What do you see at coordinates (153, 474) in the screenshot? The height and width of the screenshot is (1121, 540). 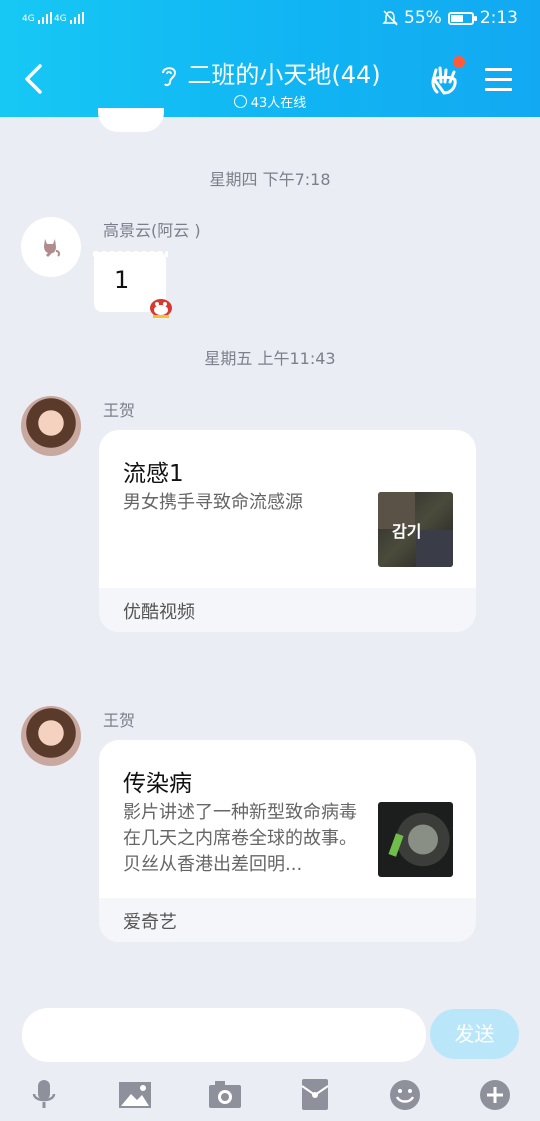 I see `card-title: 流感1` at bounding box center [153, 474].